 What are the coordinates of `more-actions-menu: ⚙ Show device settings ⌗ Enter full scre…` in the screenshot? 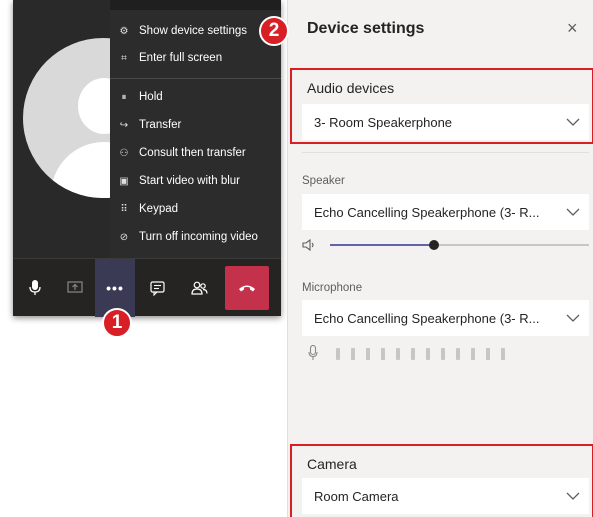 It's located at (195, 134).